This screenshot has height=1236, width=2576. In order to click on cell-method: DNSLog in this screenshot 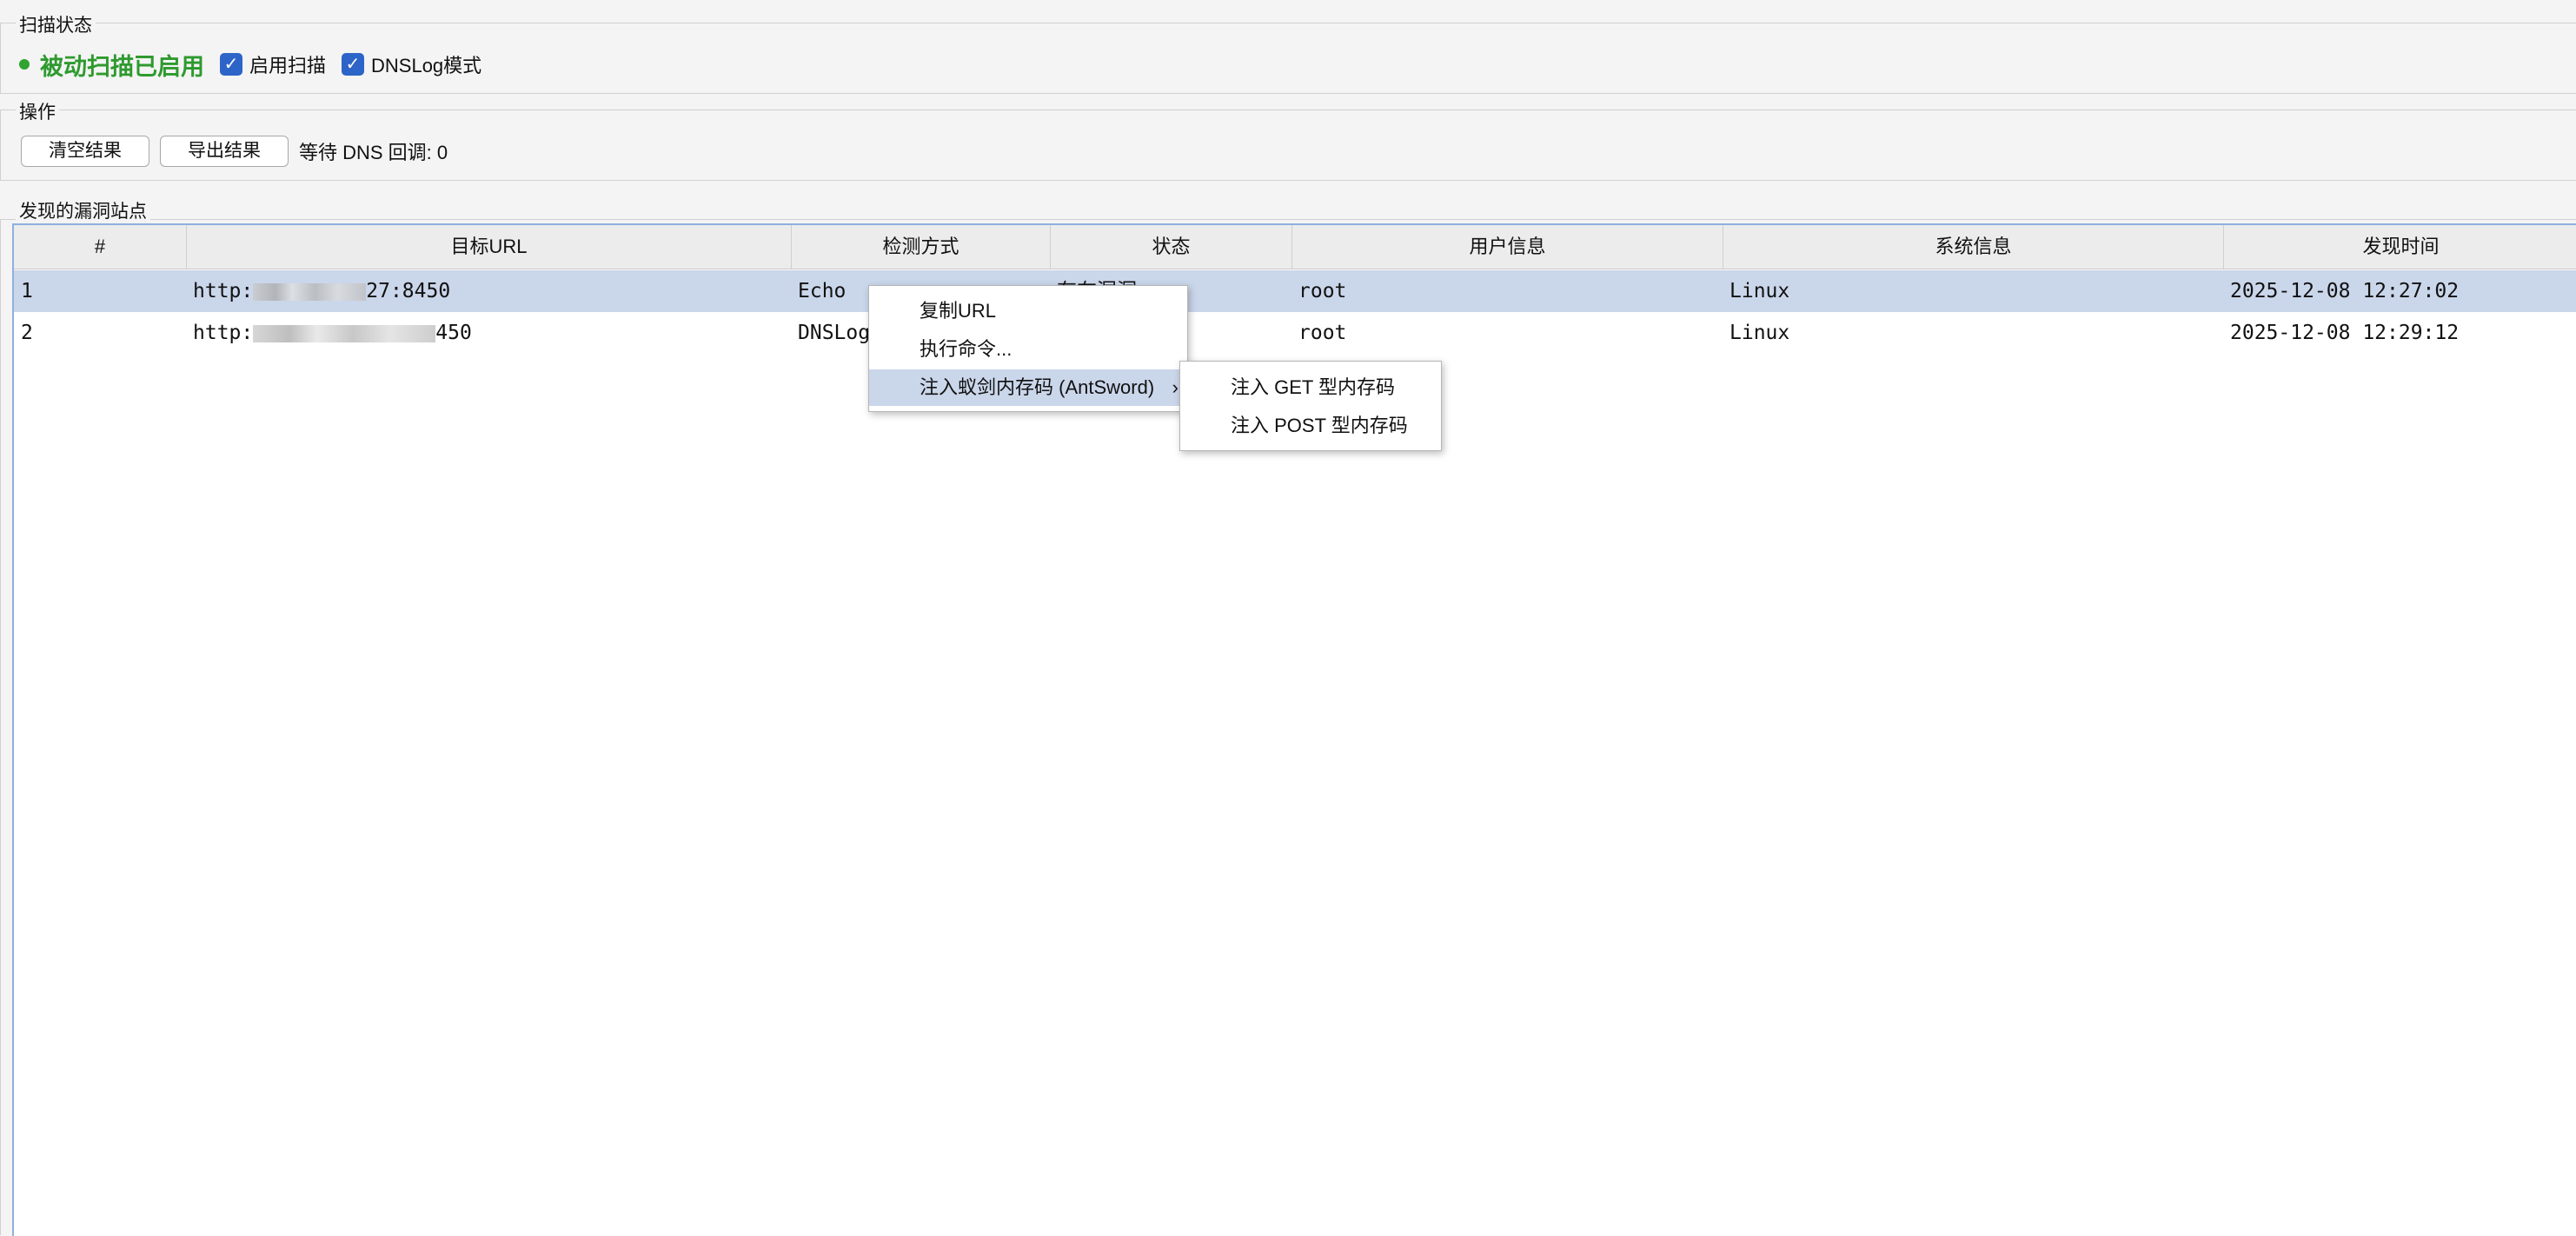, I will do `click(834, 333)`.